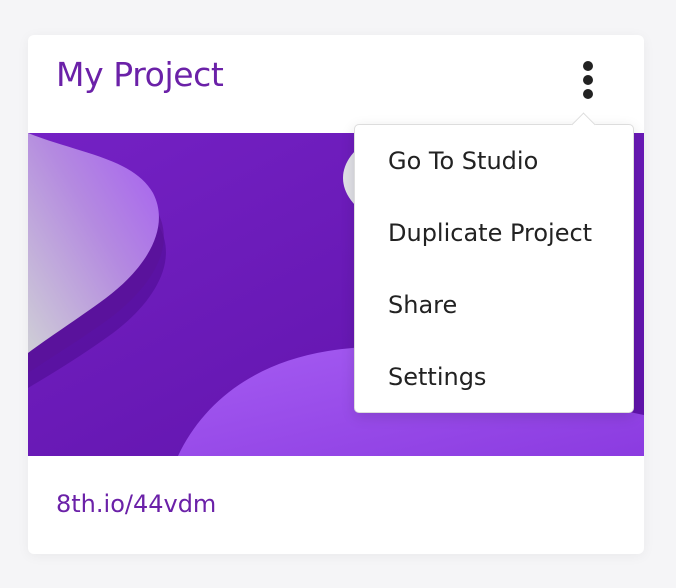 Image resolution: width=676 pixels, height=588 pixels. What do you see at coordinates (494, 305) in the screenshot?
I see `menu-item-share: Share` at bounding box center [494, 305].